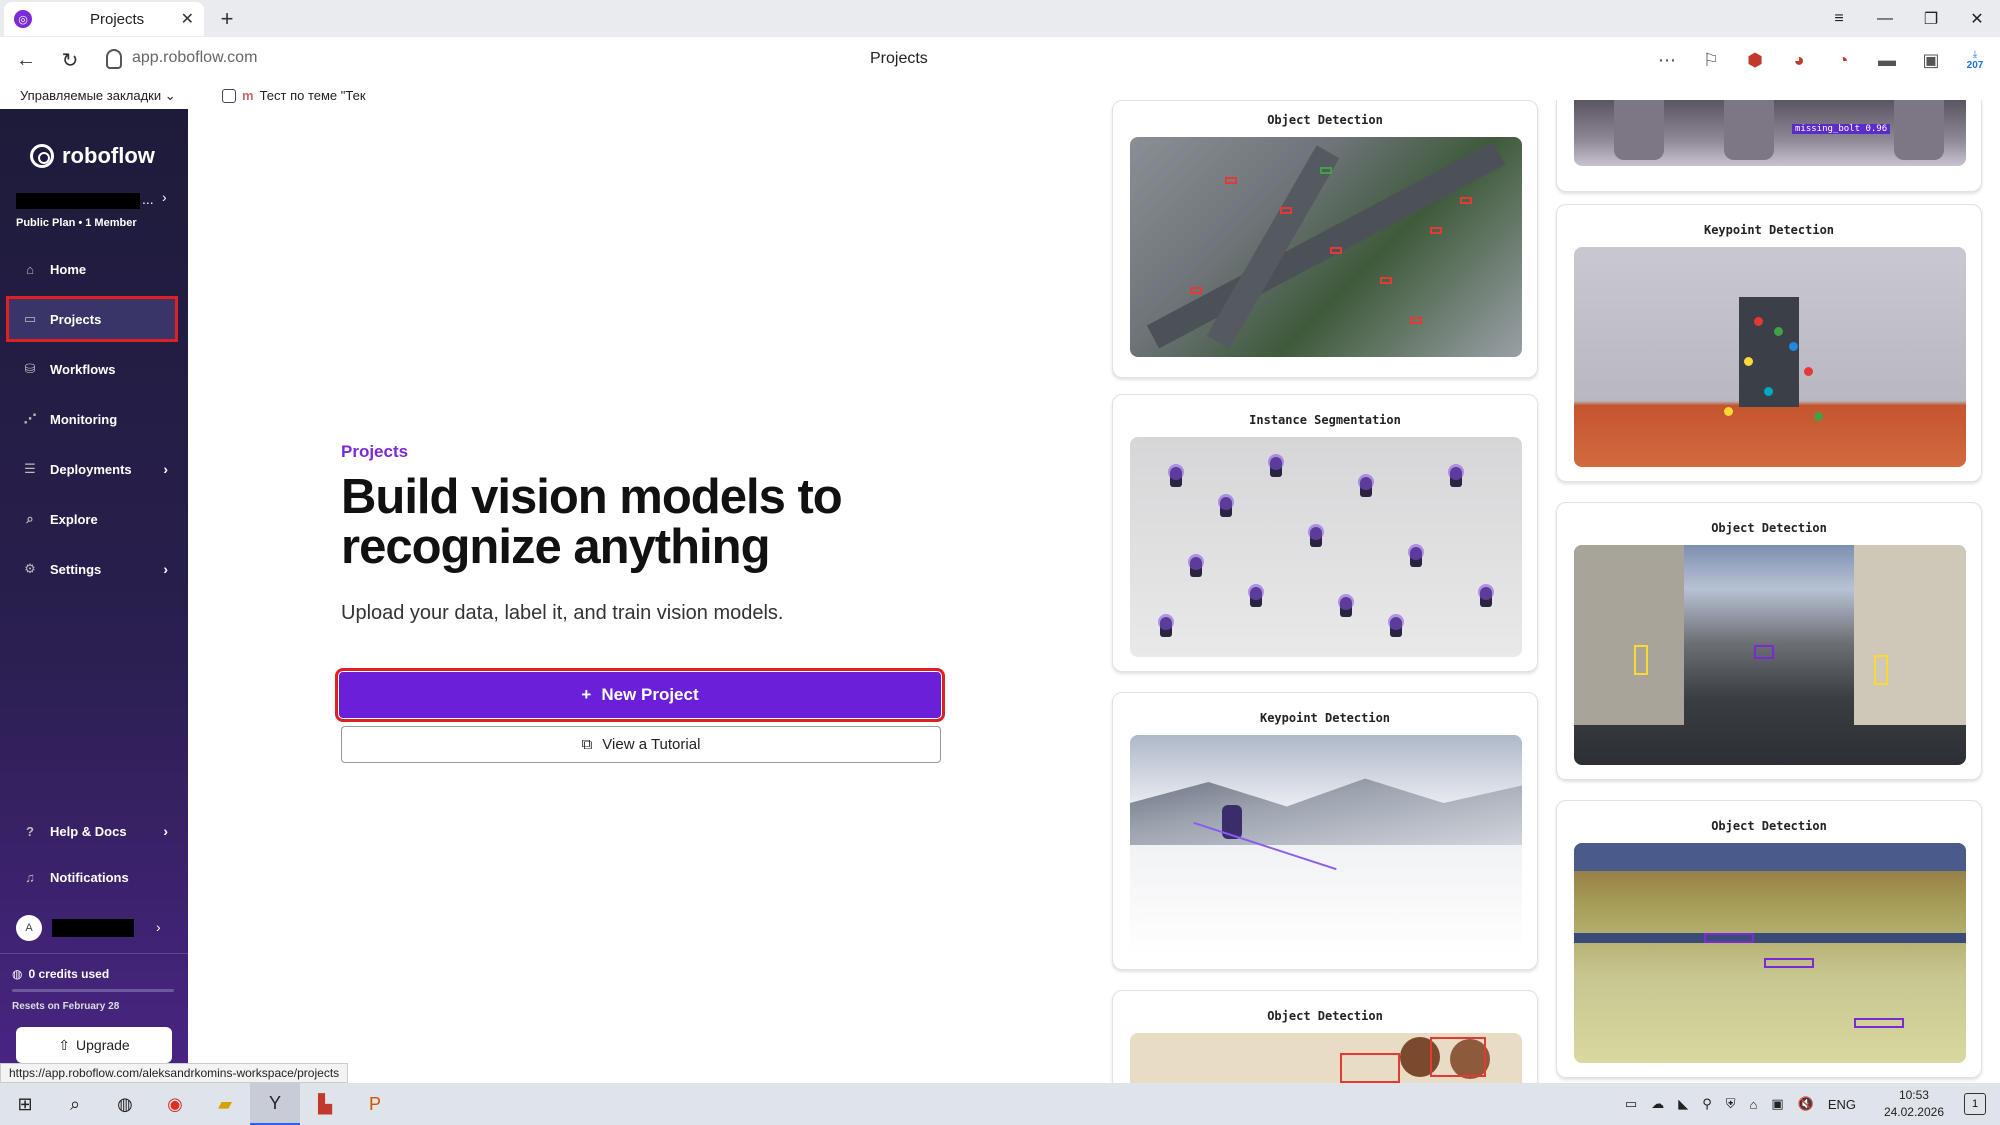 The height and width of the screenshot is (1125, 2000). Describe the element at coordinates (1887, 60) in the screenshot. I see `extension-wallet-icon: ▬` at that location.